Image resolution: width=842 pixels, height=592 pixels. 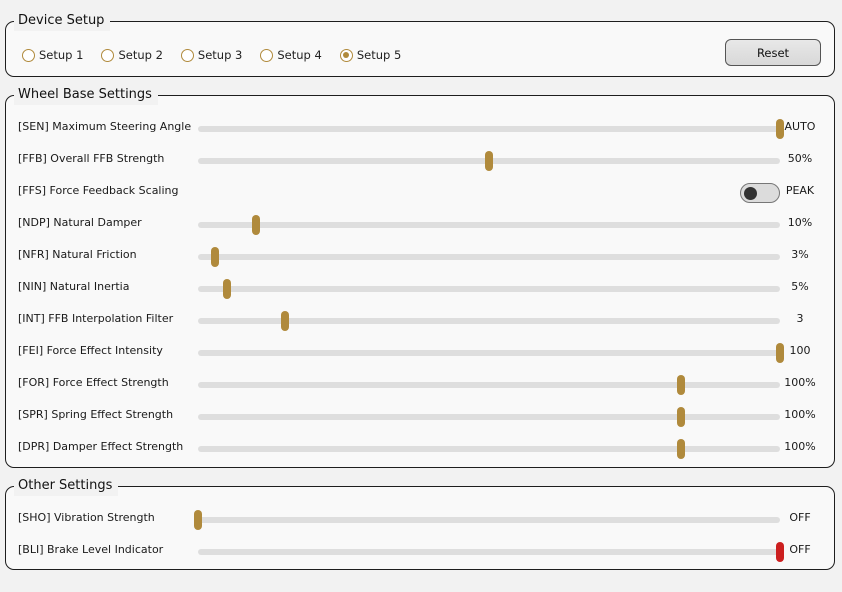 I want to click on setting-row: [INT] FFB Interpolation Filter 3, so click(x=420, y=320).